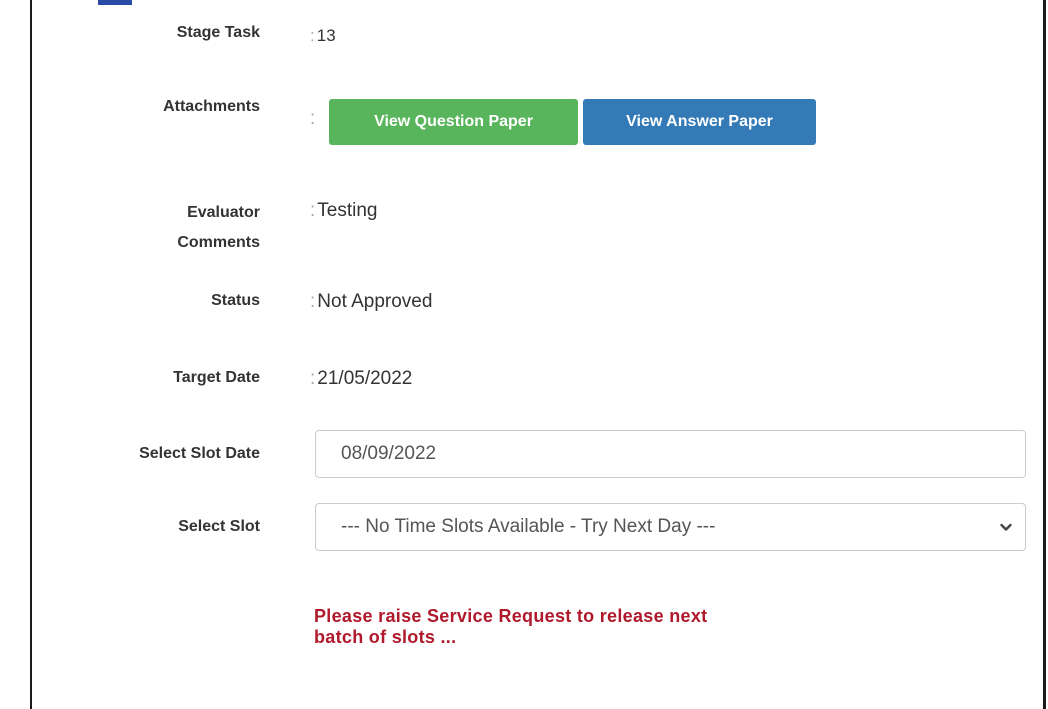  Describe the element at coordinates (218, 32) in the screenshot. I see `stage-task-label: Stage Task` at that location.